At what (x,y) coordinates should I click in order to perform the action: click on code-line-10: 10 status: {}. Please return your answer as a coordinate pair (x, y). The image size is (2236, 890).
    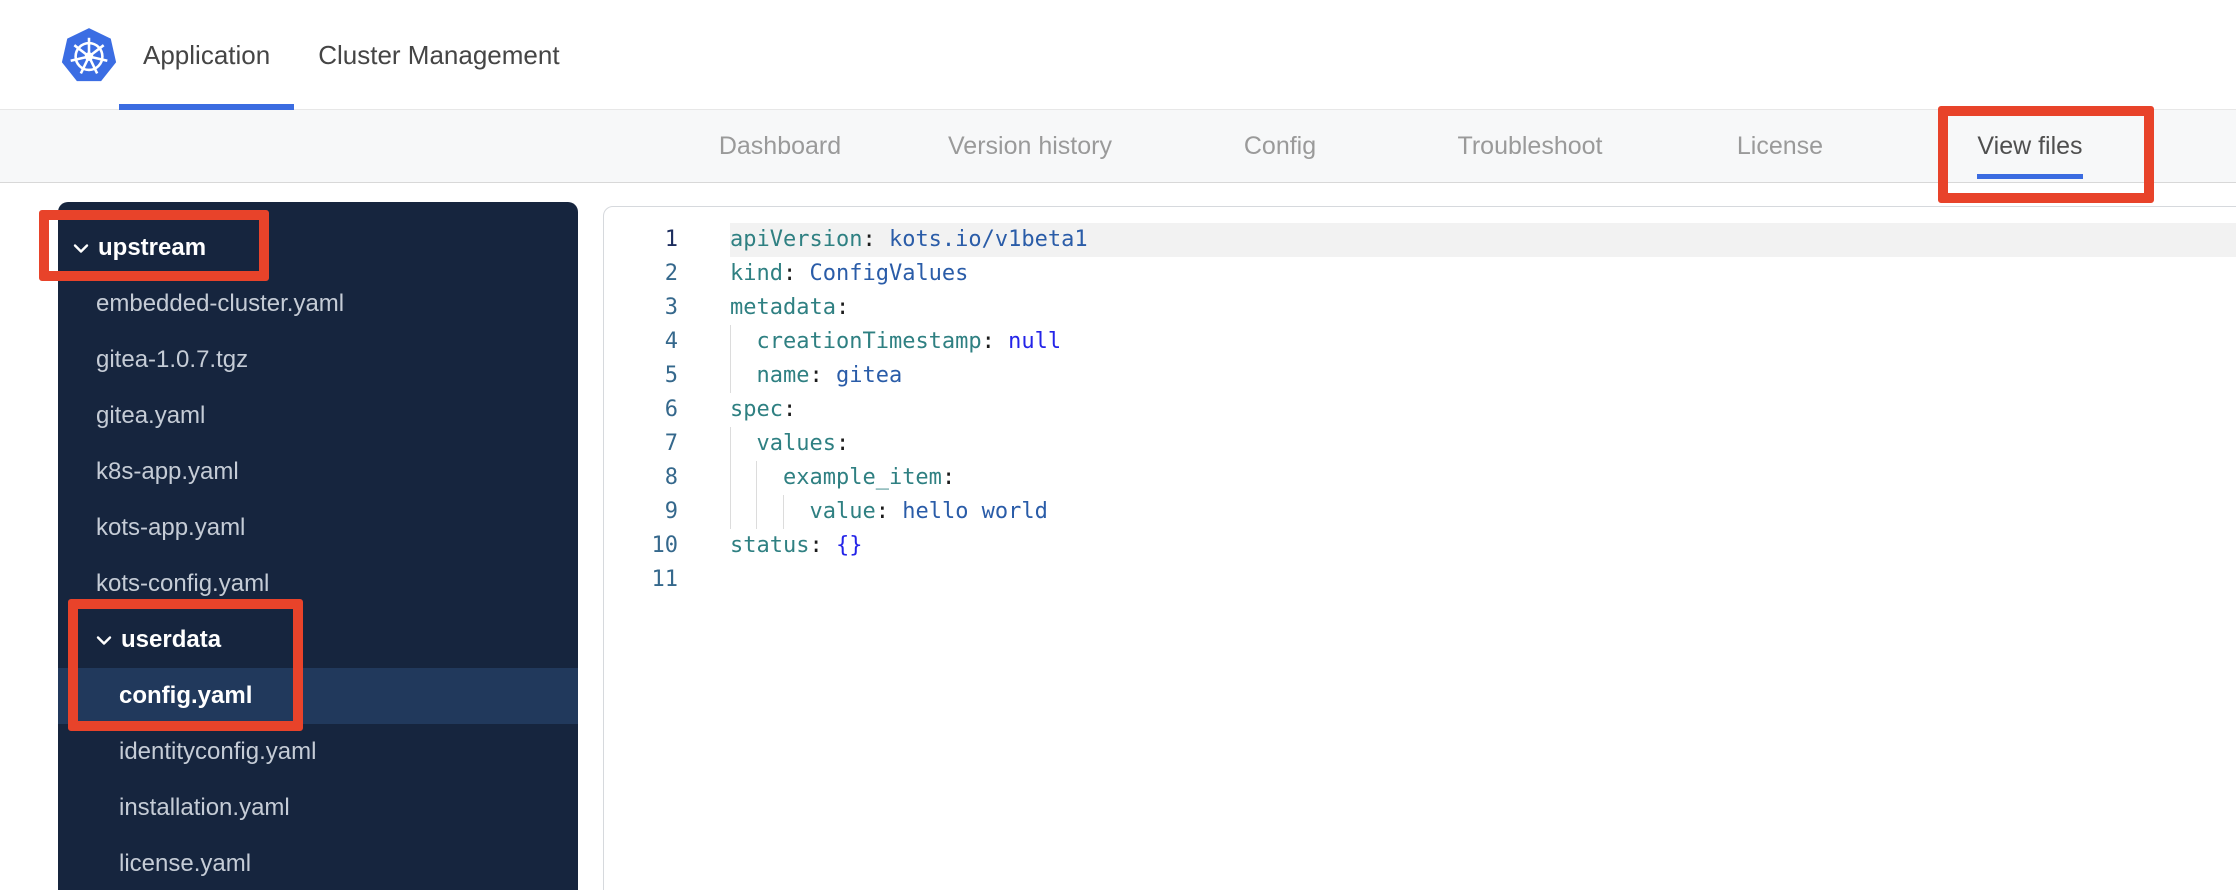
    Looking at the image, I should click on (1420, 546).